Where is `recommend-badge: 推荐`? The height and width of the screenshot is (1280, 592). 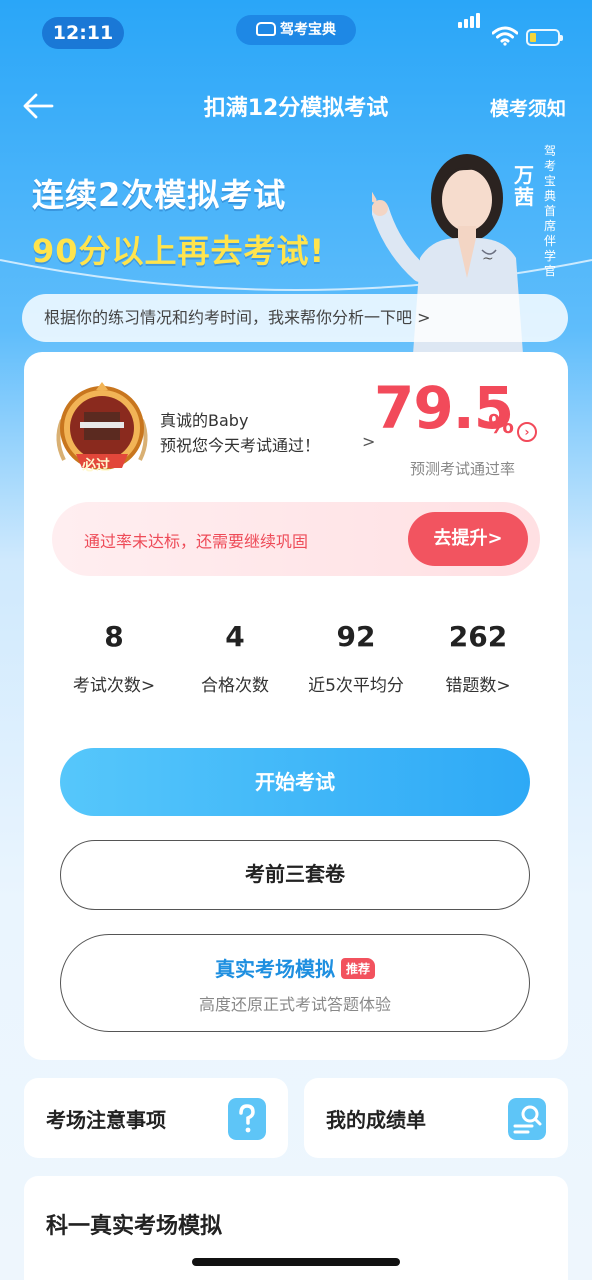 recommend-badge: 推荐 is located at coordinates (357, 968).